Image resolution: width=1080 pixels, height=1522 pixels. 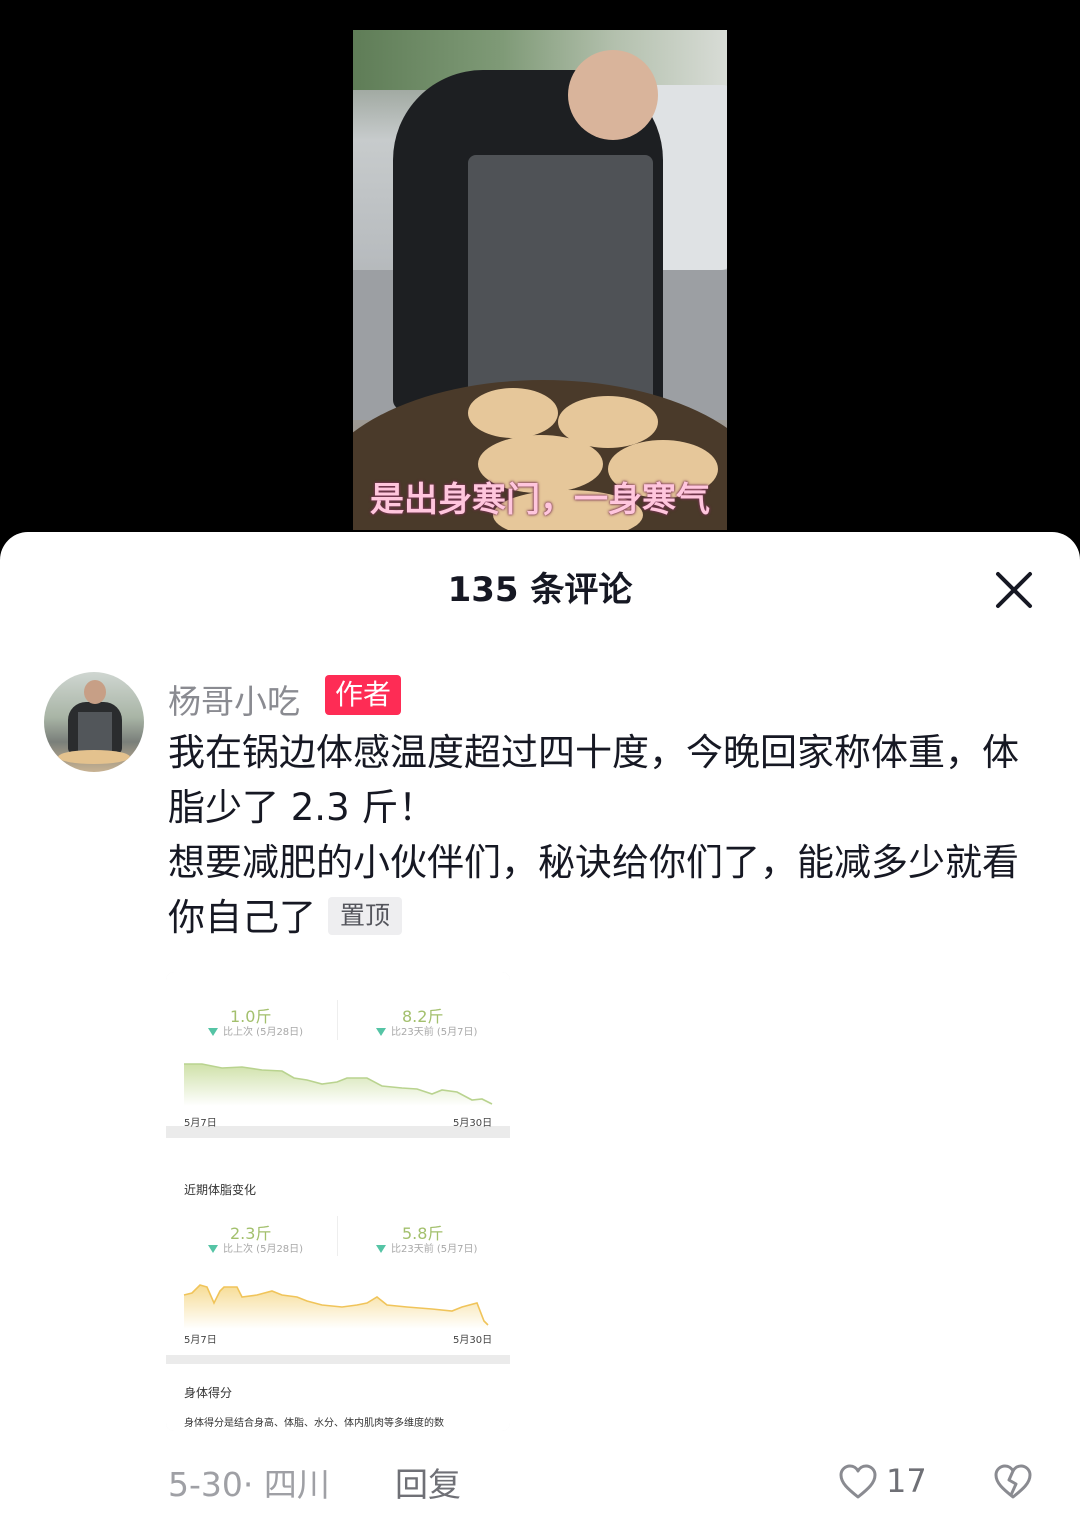 What do you see at coordinates (365, 916) in the screenshot?
I see `pinned-badge: 置顶` at bounding box center [365, 916].